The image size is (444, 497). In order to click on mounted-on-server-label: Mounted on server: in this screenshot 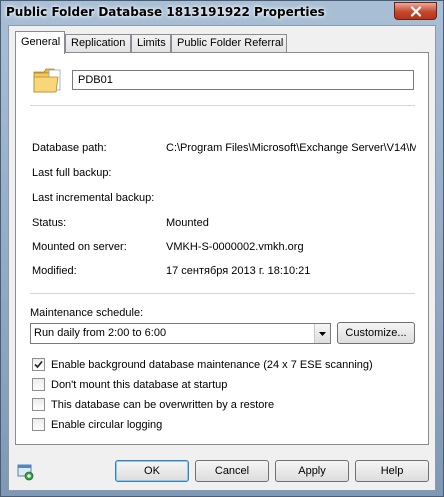, I will do `click(79, 247)`.